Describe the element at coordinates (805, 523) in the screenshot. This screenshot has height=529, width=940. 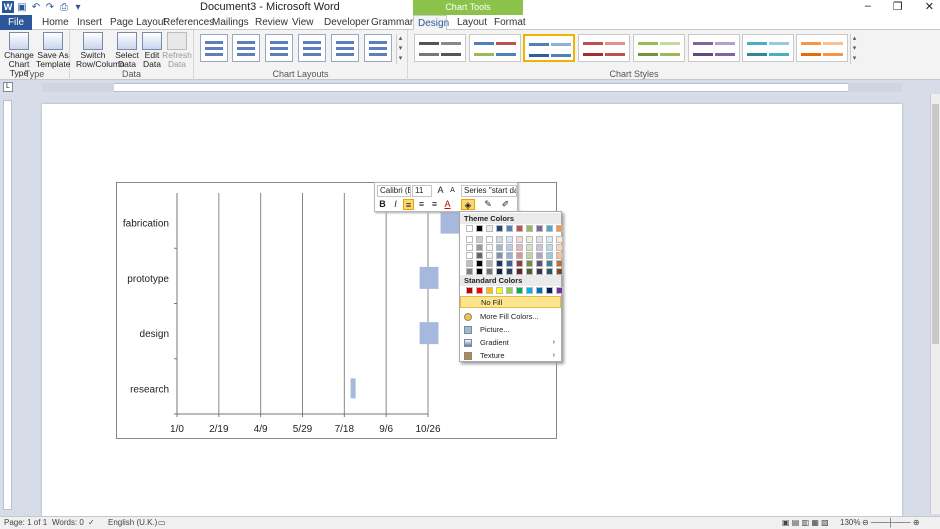
I see `view-buttons: ▣ ▤ ▥ ▦ ▧` at that location.